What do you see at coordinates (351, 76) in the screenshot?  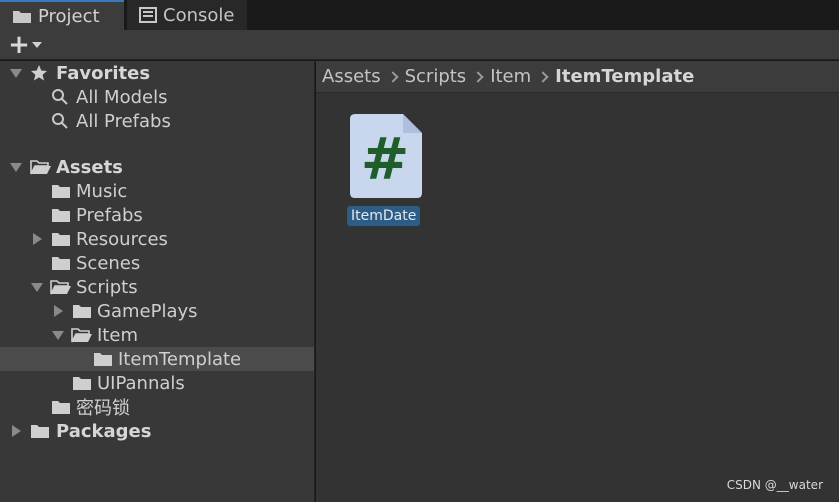 I see `breadcrumb-assets: Assets` at bounding box center [351, 76].